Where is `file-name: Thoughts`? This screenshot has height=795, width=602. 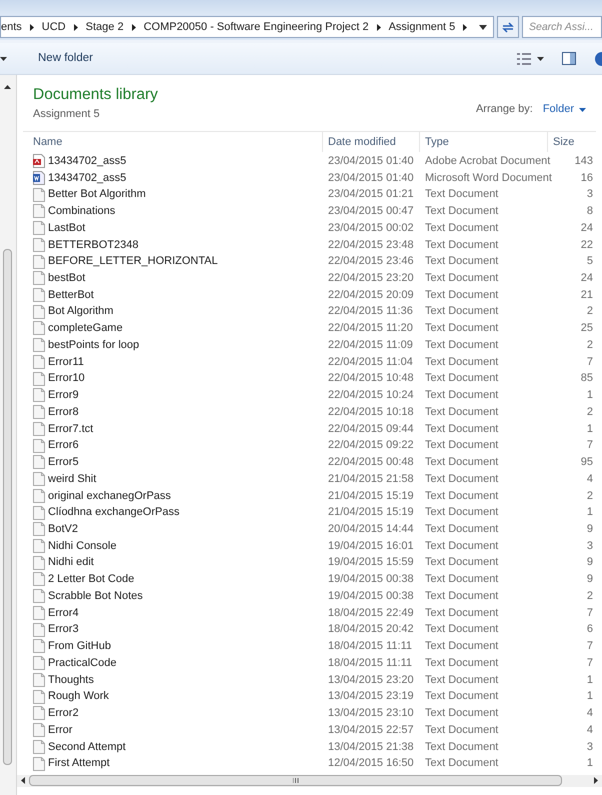
file-name: Thoughts is located at coordinates (71, 680).